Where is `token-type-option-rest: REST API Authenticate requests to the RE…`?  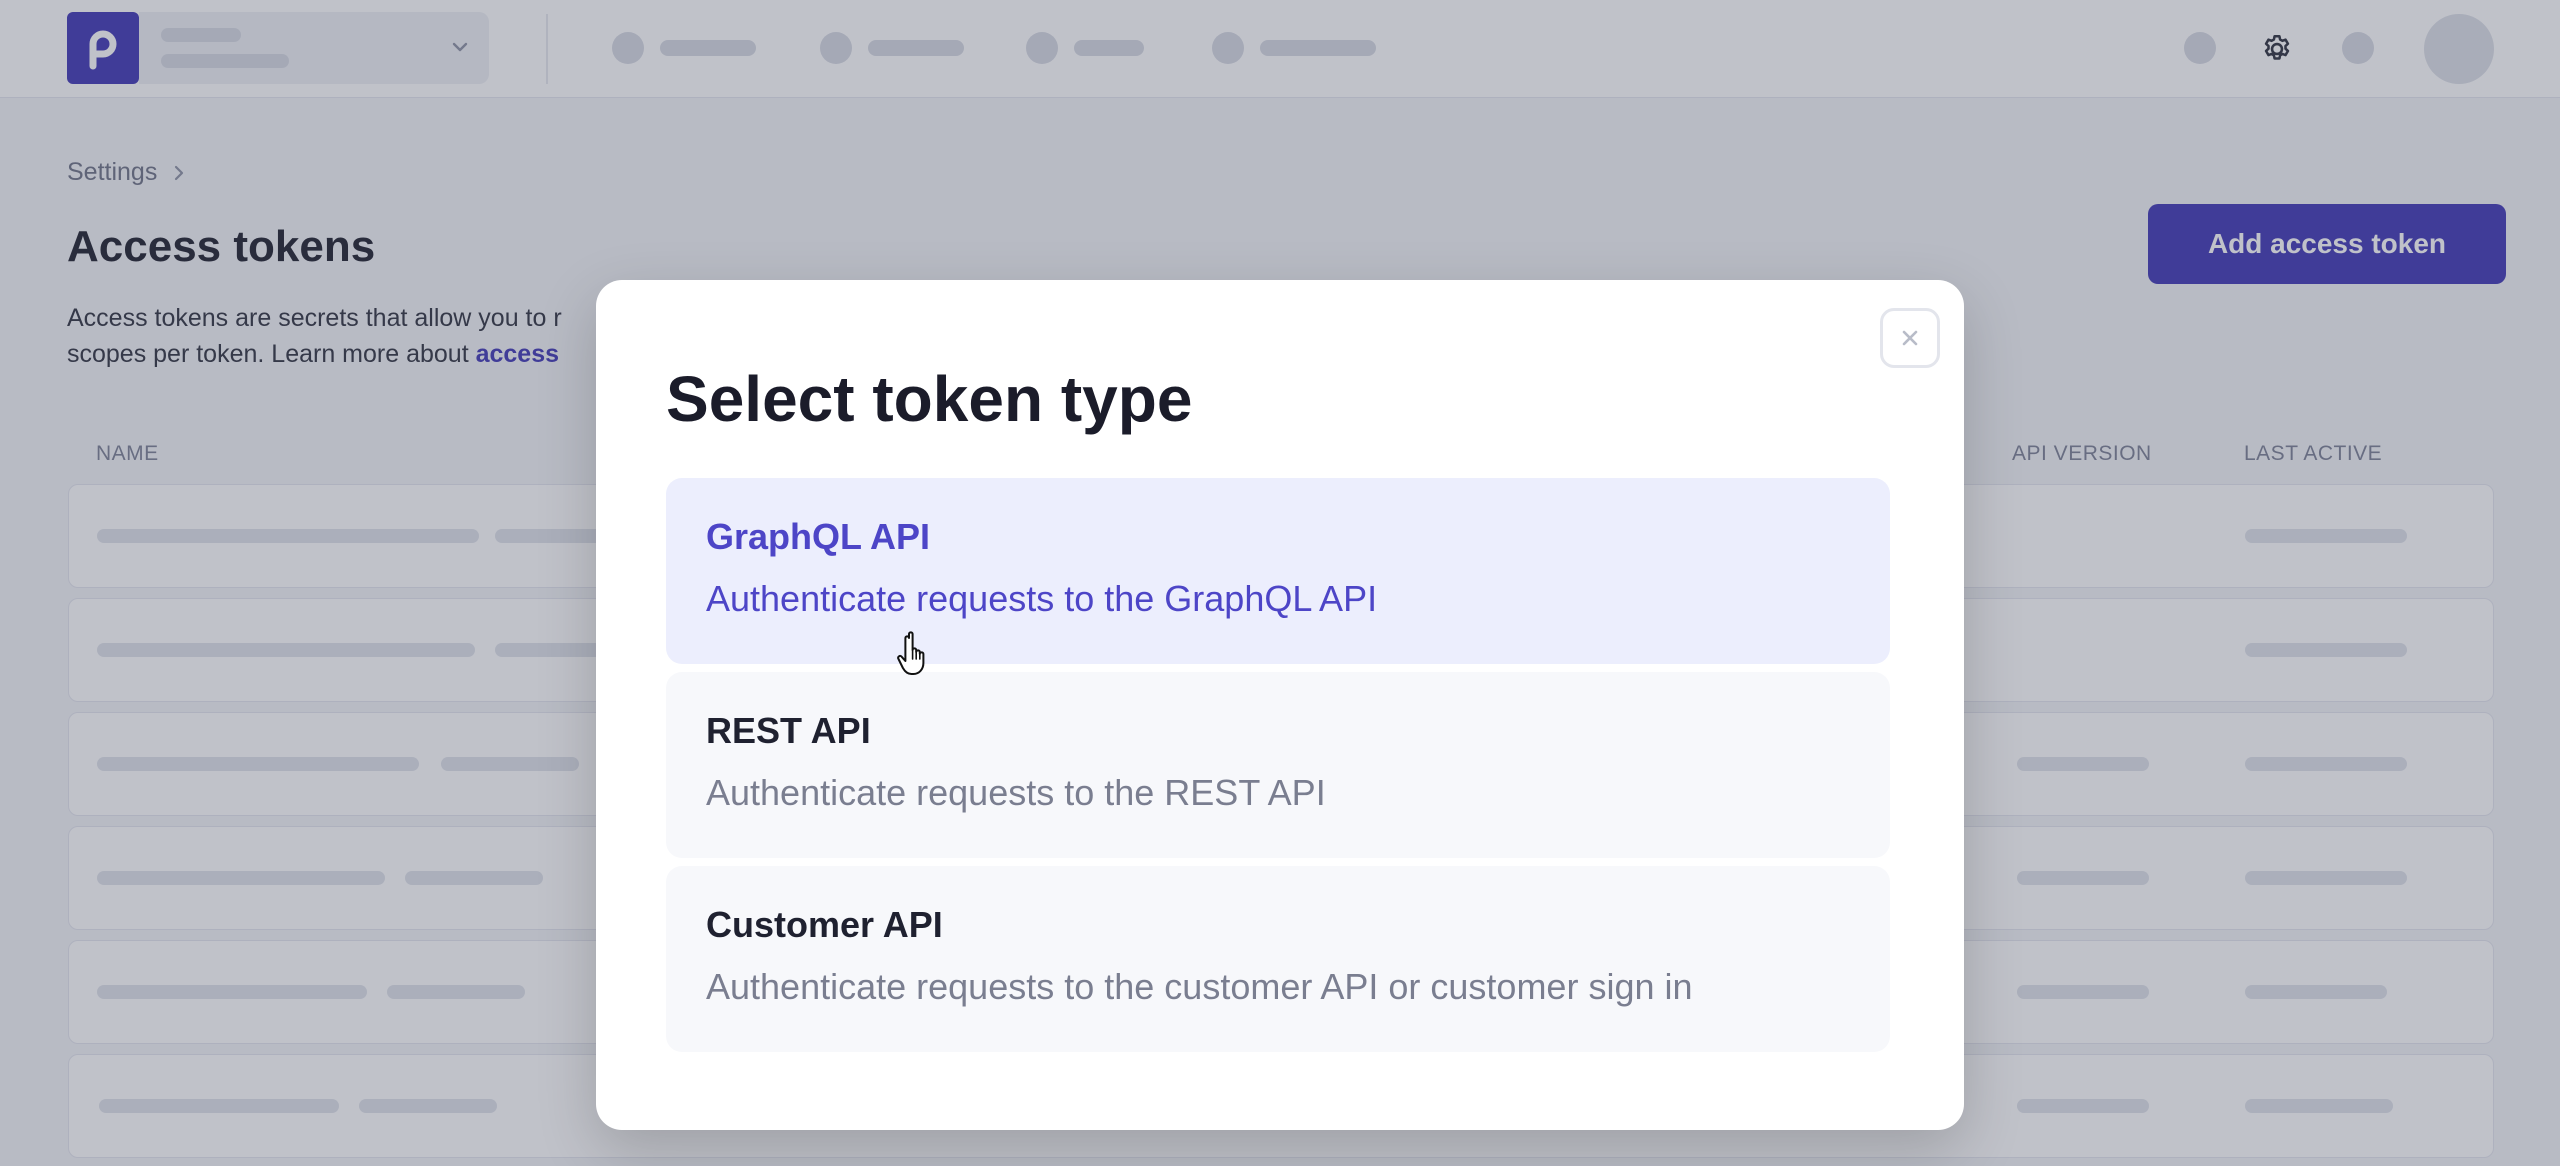 token-type-option-rest: REST API Authenticate requests to the RE… is located at coordinates (1278, 765).